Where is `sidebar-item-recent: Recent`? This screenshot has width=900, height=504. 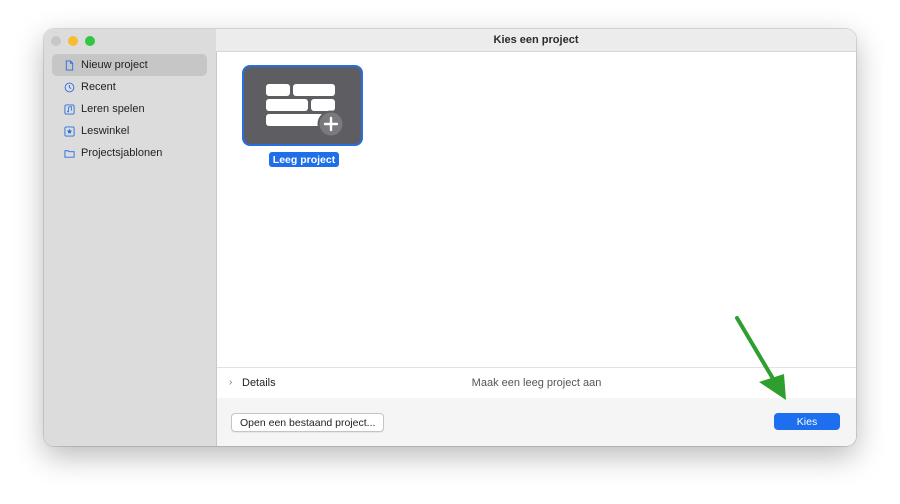 sidebar-item-recent: Recent is located at coordinates (129, 87).